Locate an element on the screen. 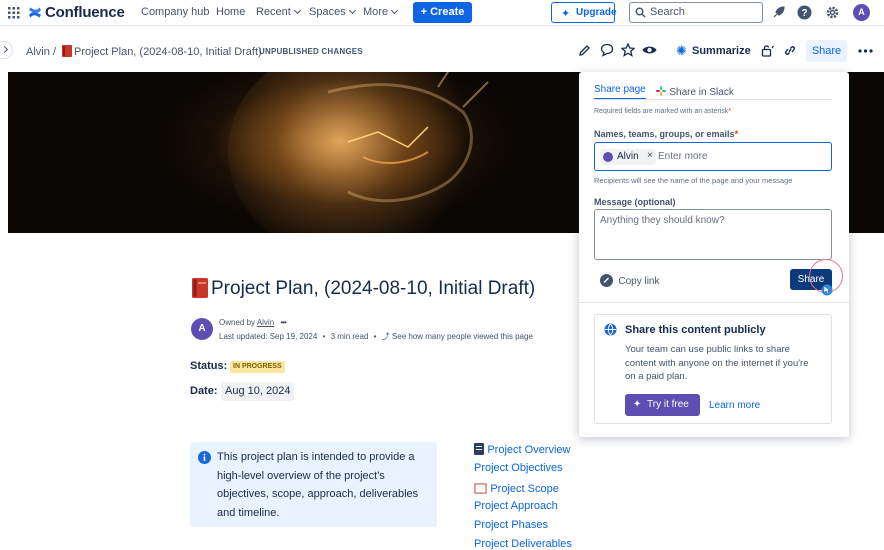 Image resolution: width=884 pixels, height=550 pixels. owner-avatar: A is located at coordinates (202, 329).